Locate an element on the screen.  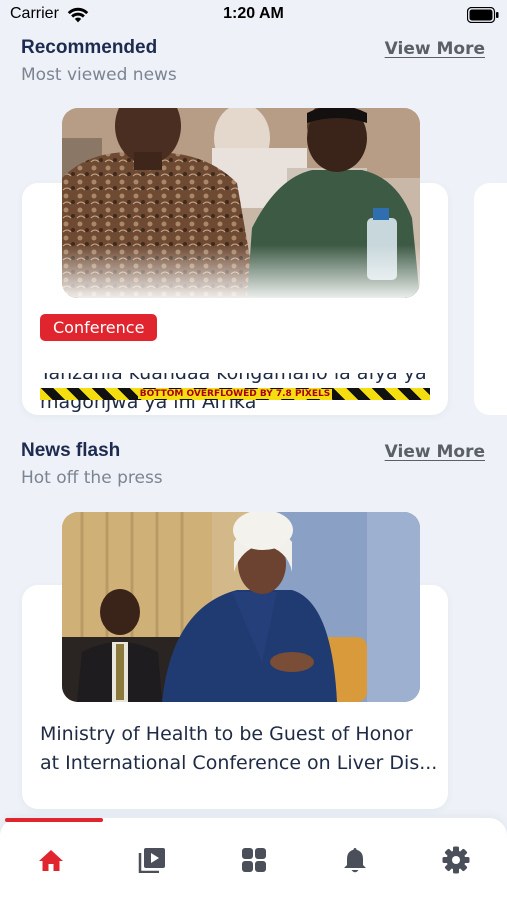
nav-videos-tab is located at coordinates (152, 860).